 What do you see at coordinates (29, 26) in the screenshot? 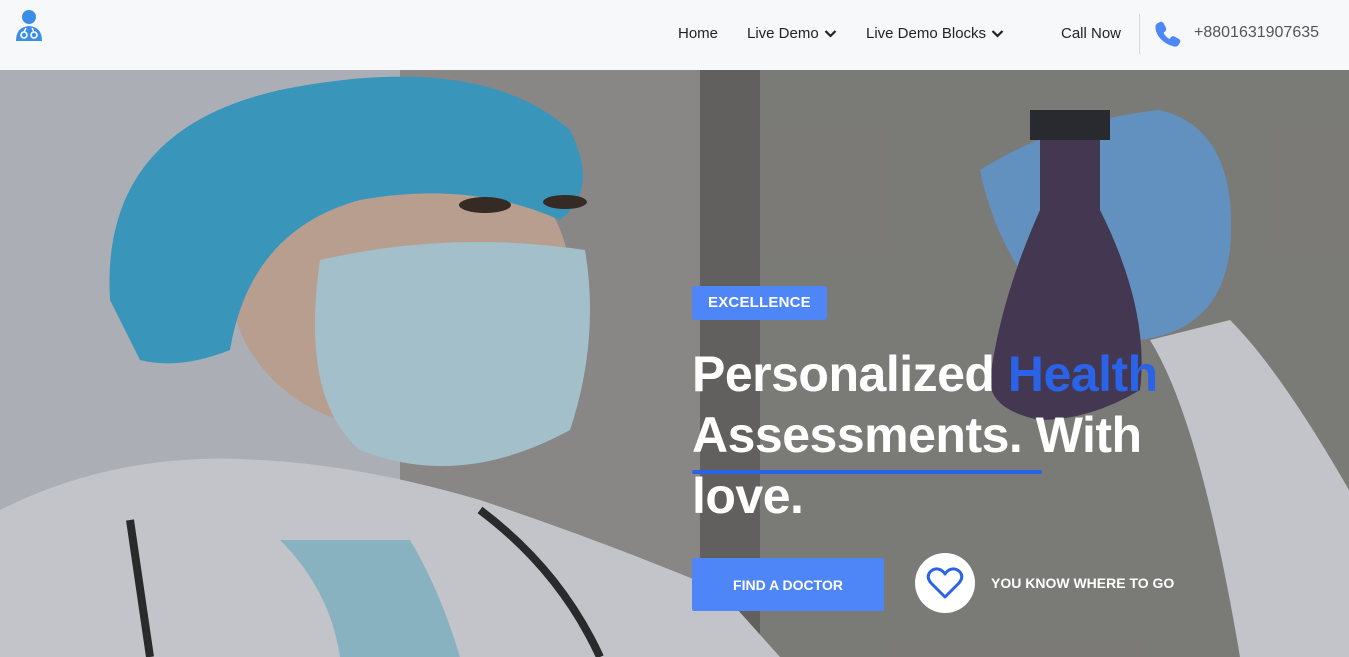
I see `doctor-logo-icon` at bounding box center [29, 26].